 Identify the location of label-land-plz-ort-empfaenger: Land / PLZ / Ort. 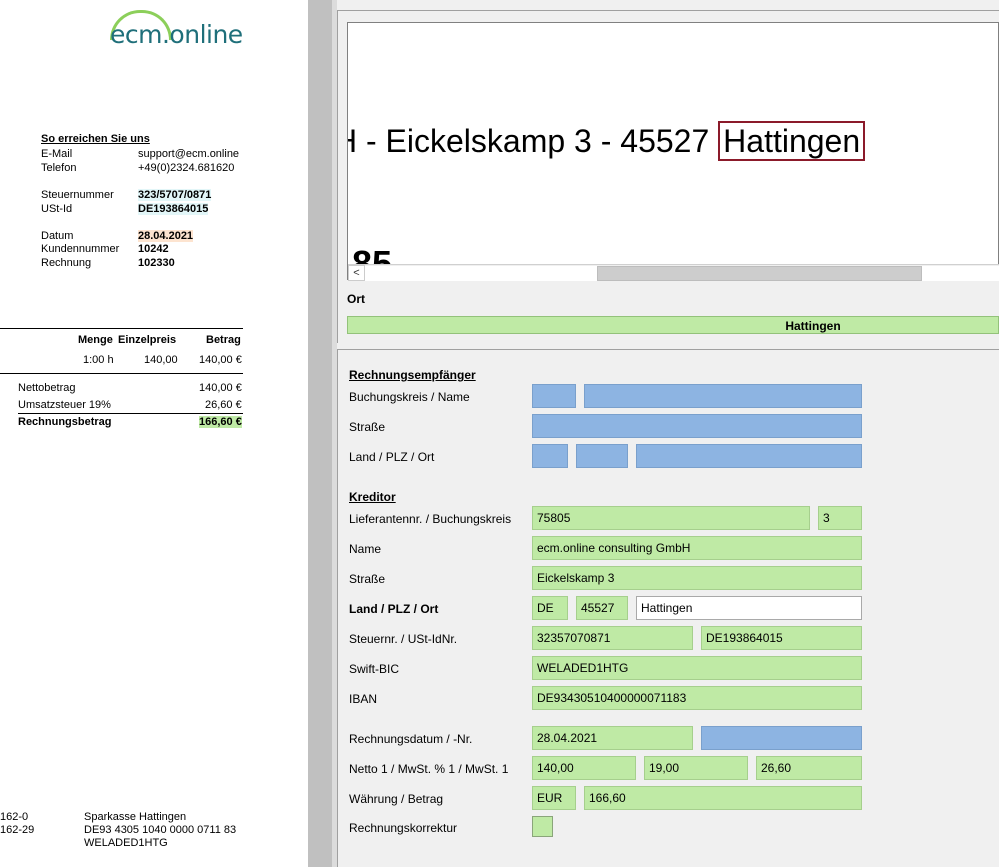
(392, 457).